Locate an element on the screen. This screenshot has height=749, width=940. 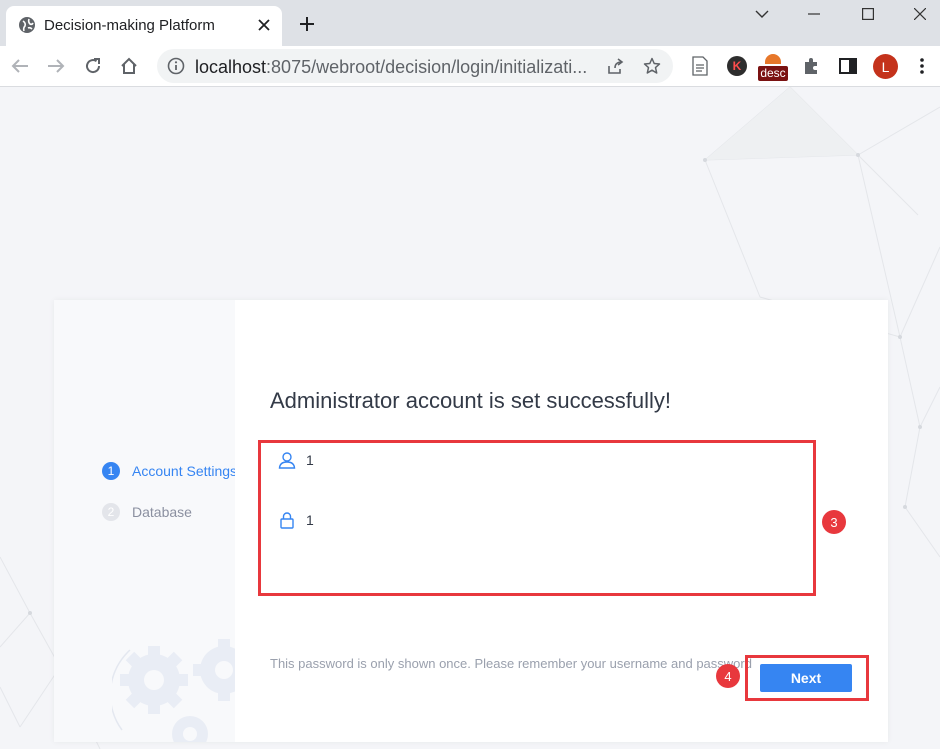
document-extension-icon is located at coordinates (700, 66).